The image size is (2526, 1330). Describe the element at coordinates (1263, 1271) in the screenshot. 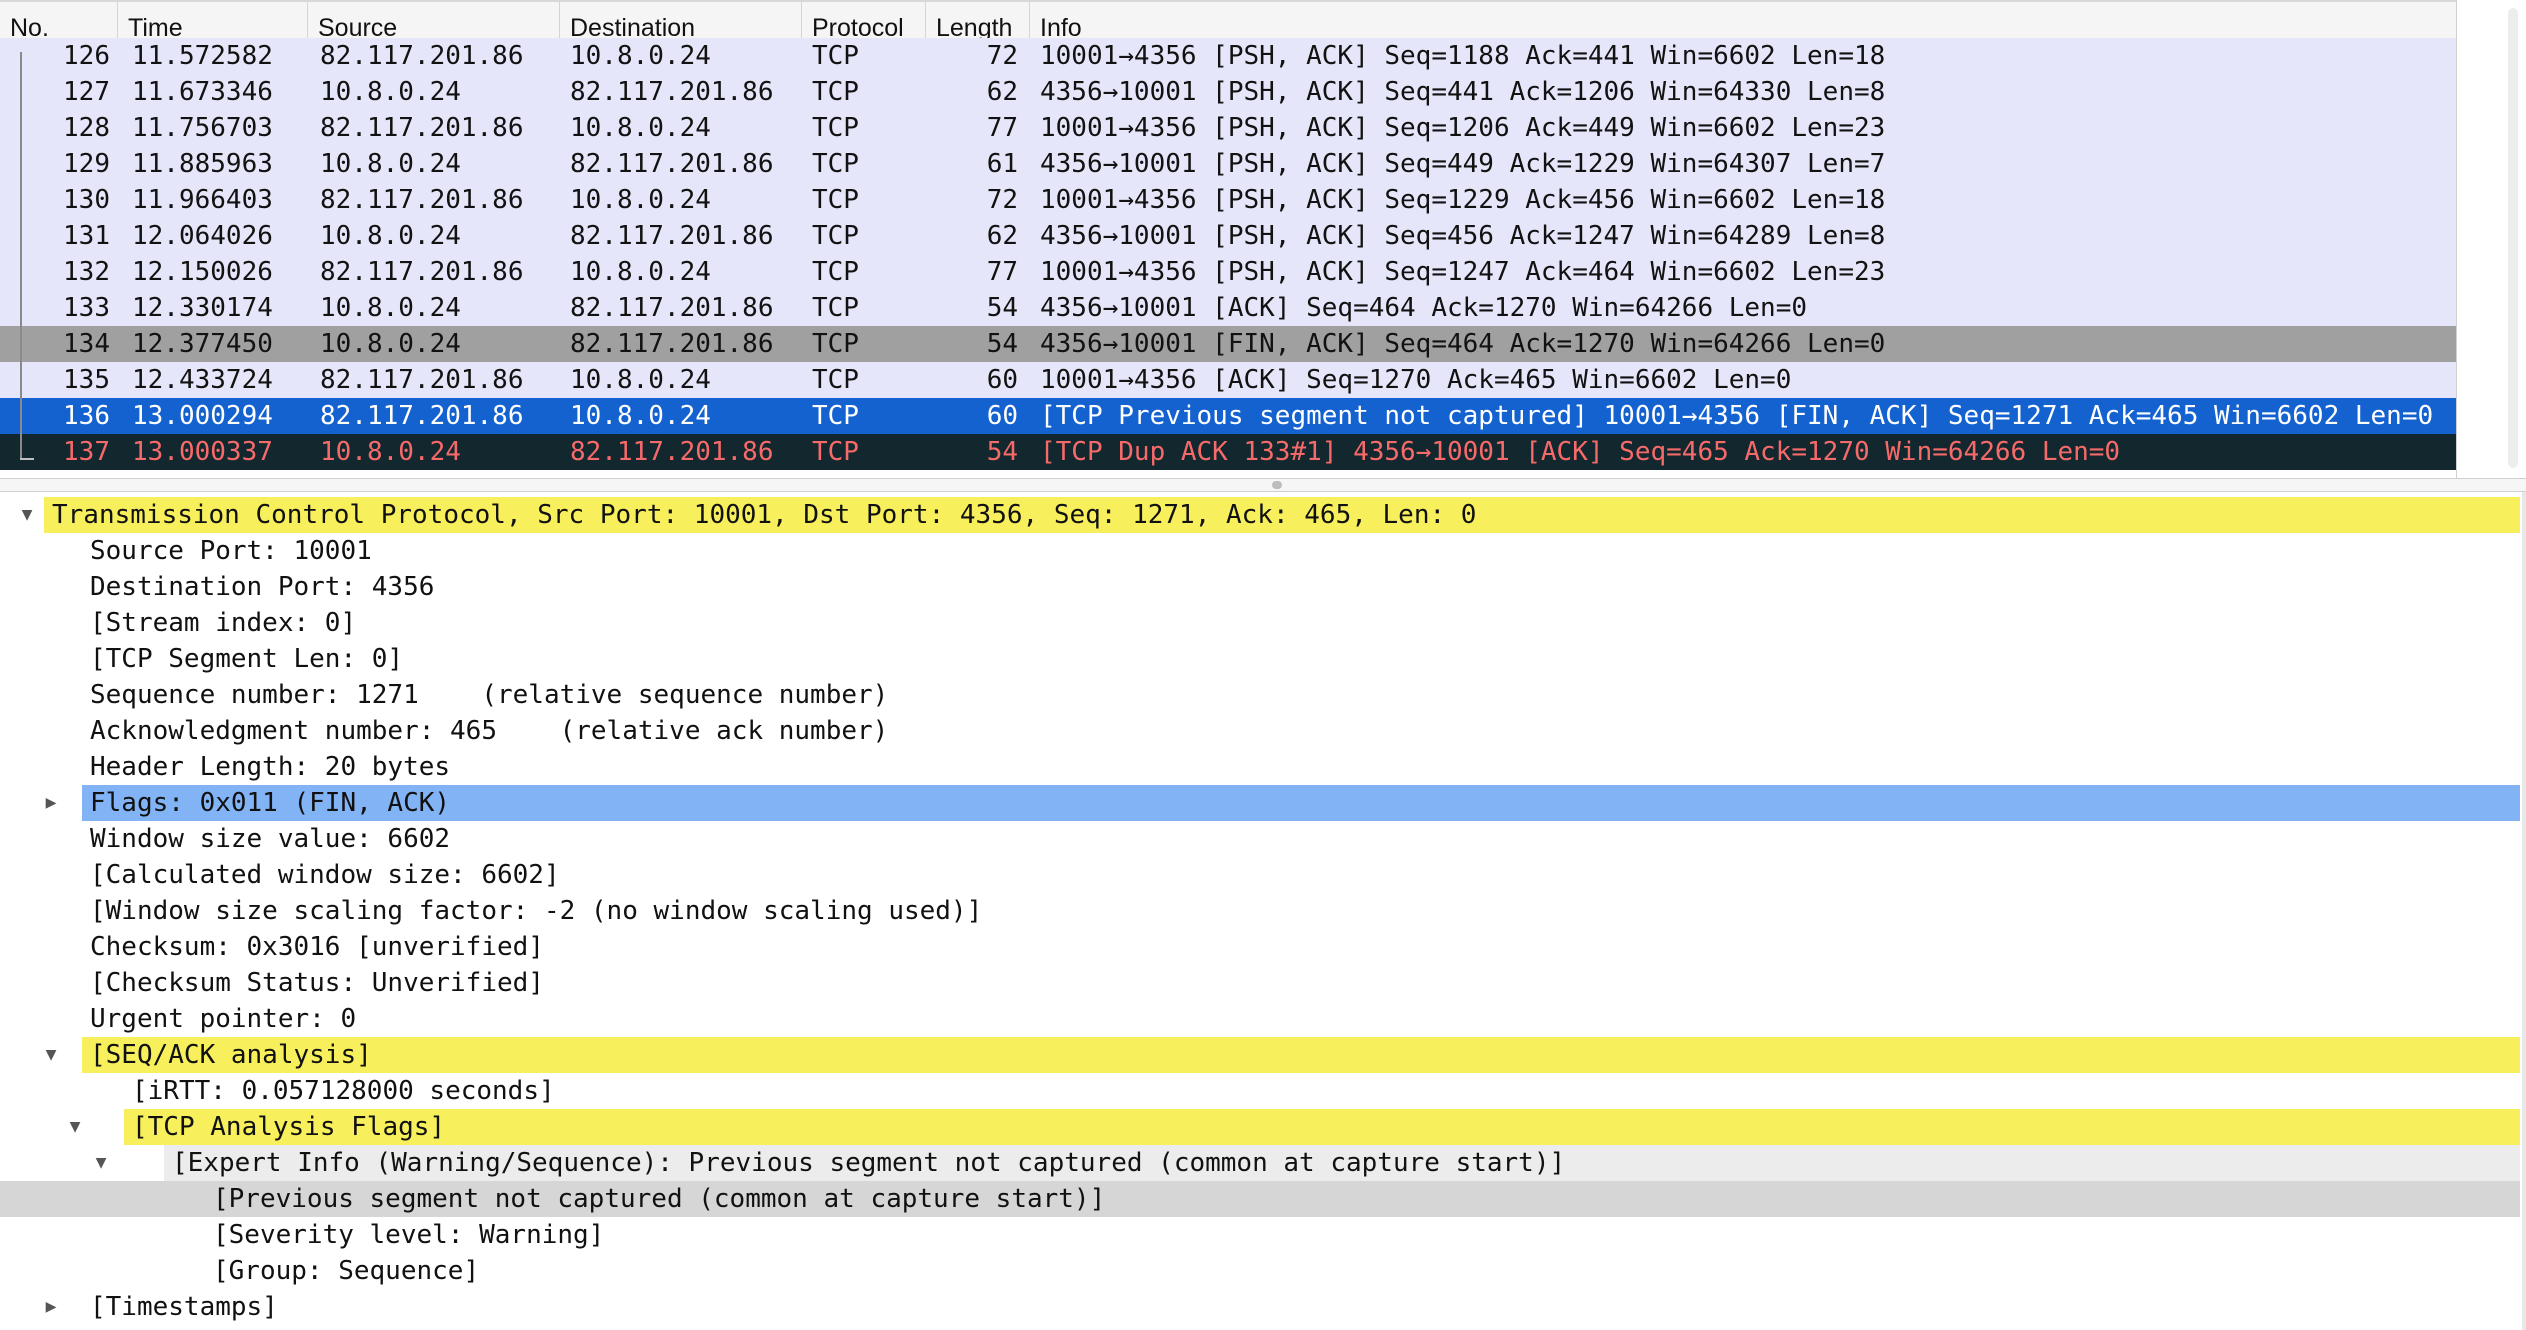

I see `tree-group: [Group: Sequence]` at that location.